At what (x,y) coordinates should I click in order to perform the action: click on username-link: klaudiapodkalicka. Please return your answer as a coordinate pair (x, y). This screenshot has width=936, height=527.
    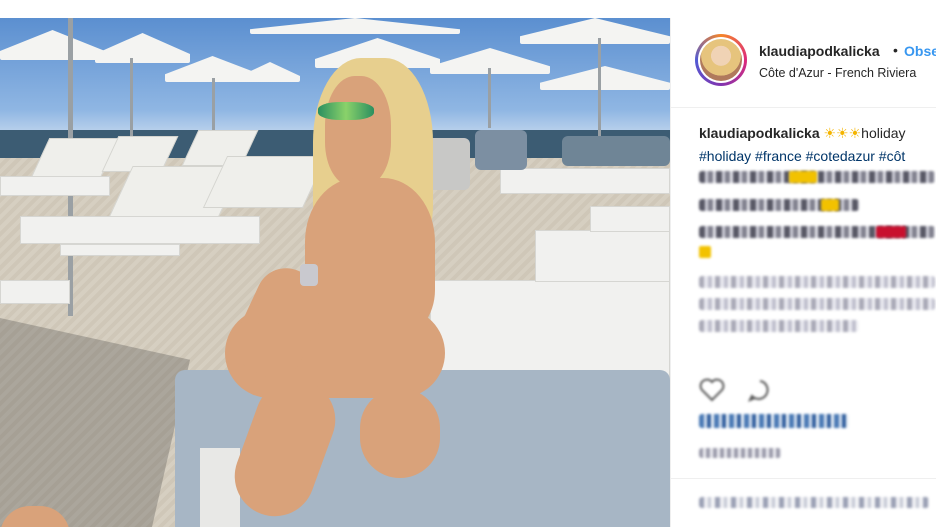
    Looking at the image, I should click on (819, 51).